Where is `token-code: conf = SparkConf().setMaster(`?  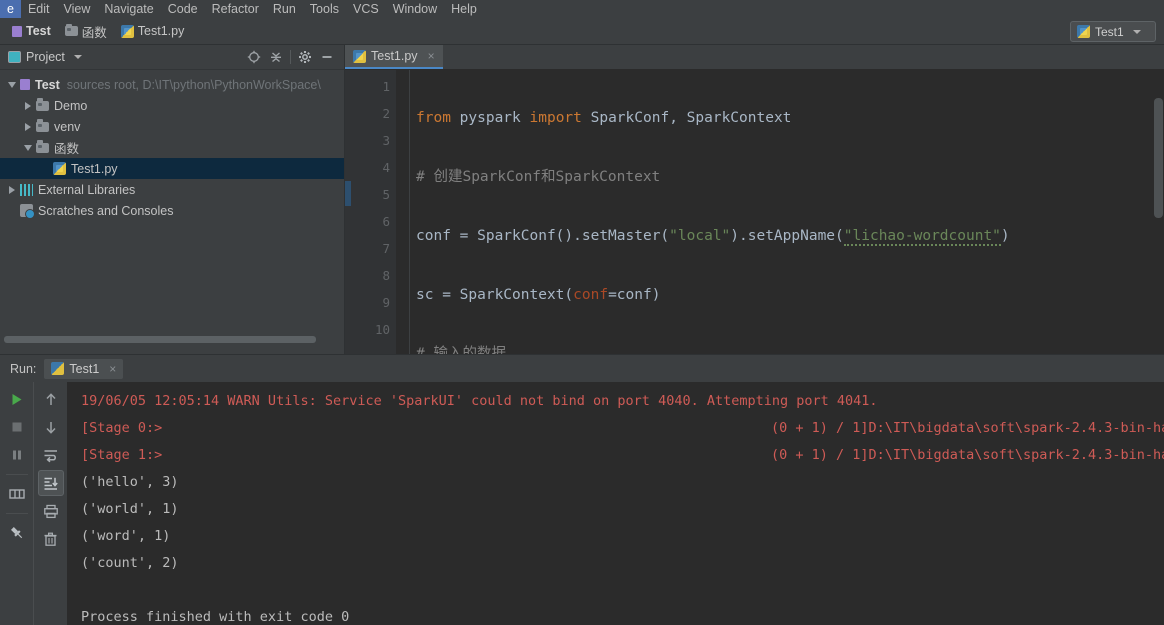 token-code: conf = SparkConf().setMaster( is located at coordinates (543, 236).